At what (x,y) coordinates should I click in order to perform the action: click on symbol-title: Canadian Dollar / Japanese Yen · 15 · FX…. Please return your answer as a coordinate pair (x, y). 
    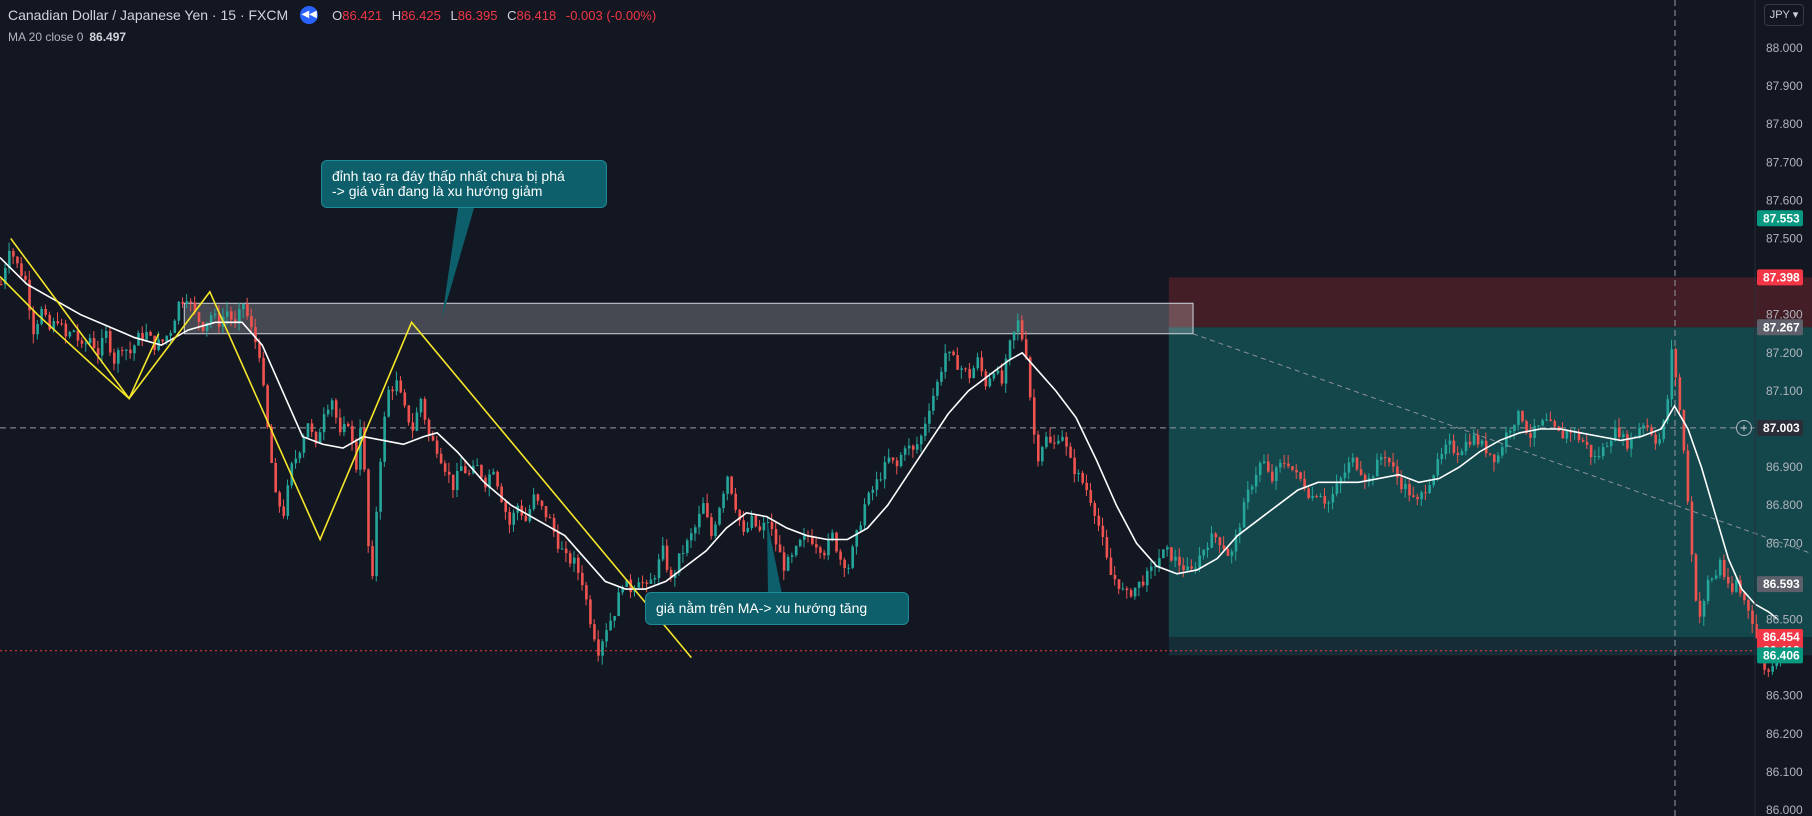
    Looking at the image, I should click on (148, 15).